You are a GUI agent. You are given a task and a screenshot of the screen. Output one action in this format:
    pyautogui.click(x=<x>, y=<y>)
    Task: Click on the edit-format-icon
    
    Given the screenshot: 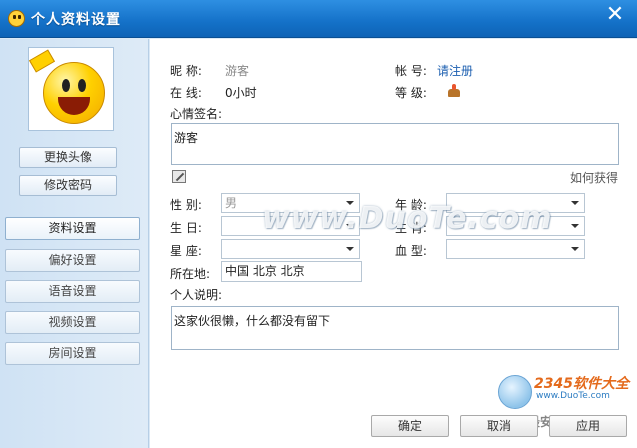 What is the action you would take?
    pyautogui.click(x=179, y=176)
    